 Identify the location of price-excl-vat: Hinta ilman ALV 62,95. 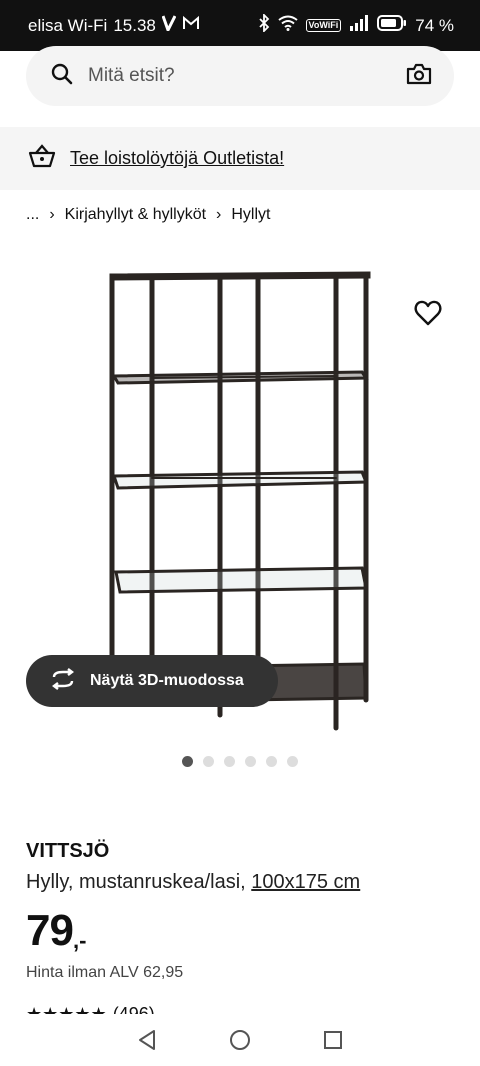
(105, 972).